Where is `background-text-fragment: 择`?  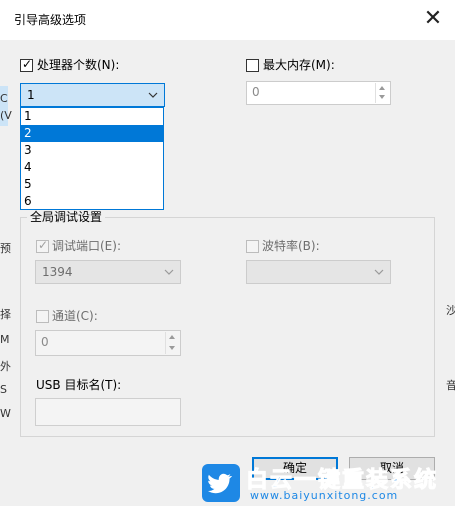 background-text-fragment: 择 is located at coordinates (5, 314).